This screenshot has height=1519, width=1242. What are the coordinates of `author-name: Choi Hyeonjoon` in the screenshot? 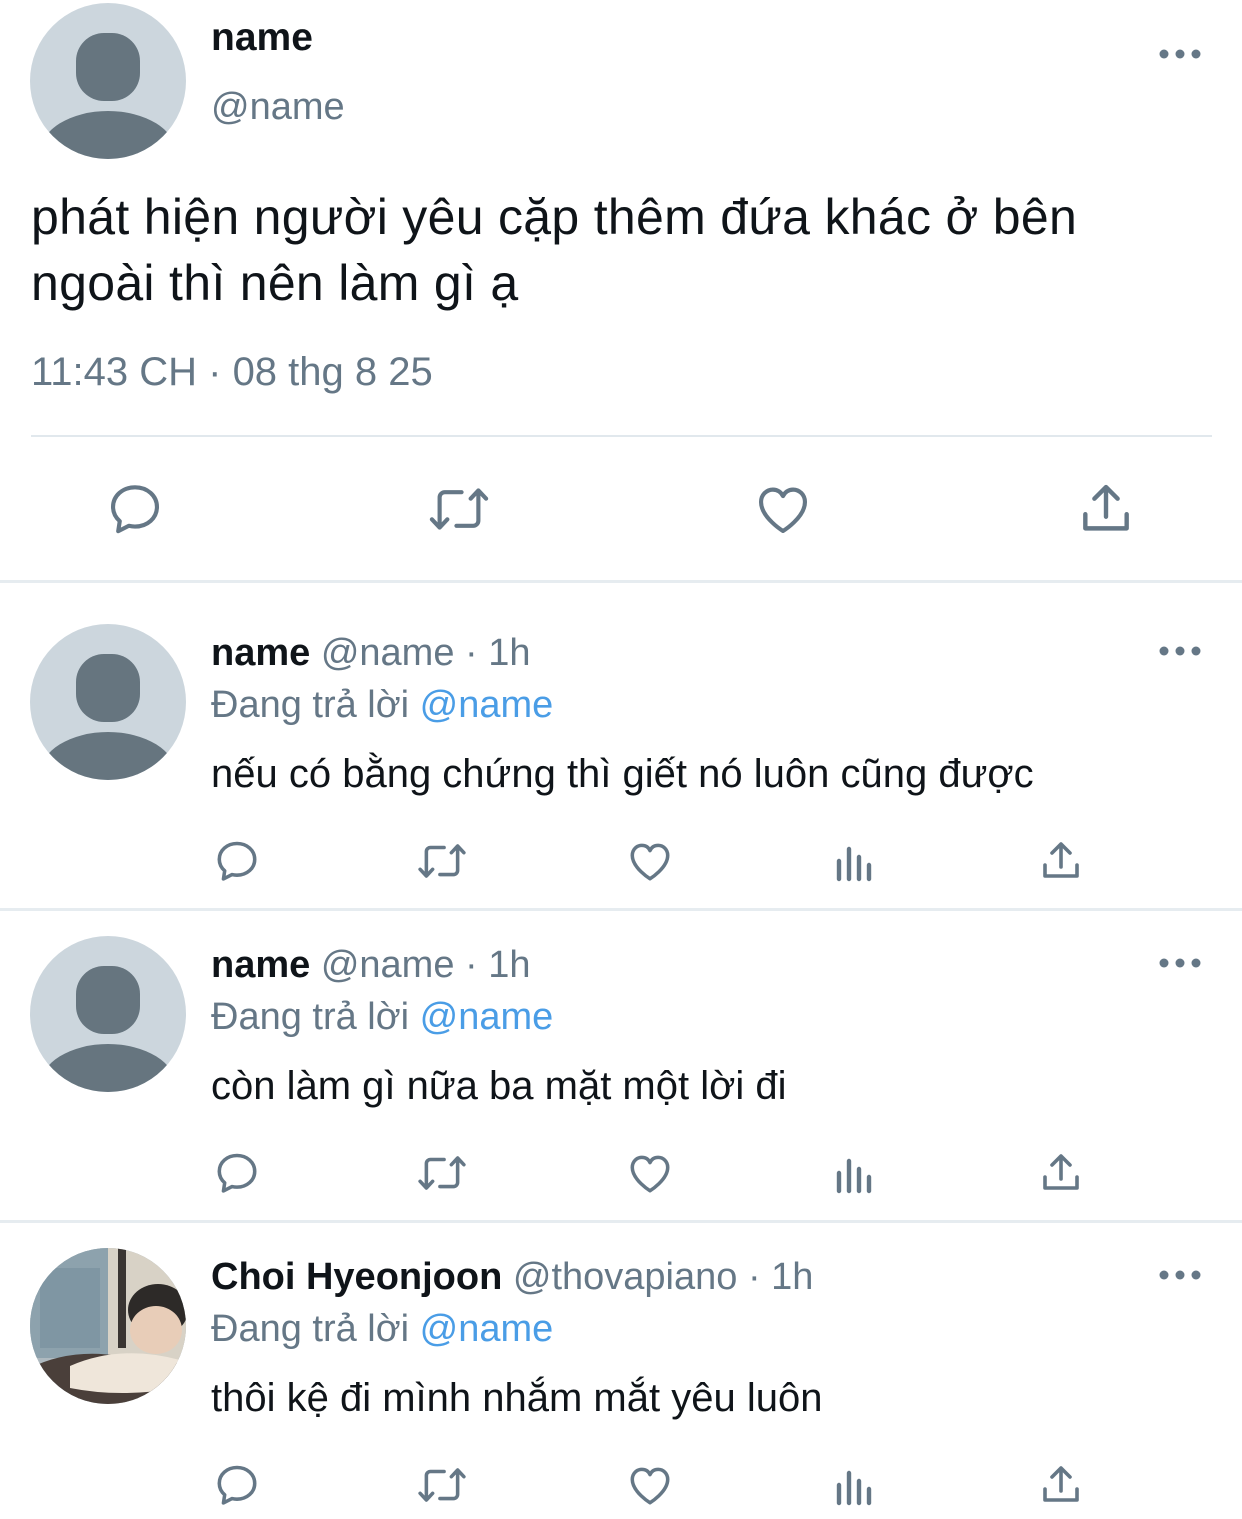 It's located at (356, 1277).